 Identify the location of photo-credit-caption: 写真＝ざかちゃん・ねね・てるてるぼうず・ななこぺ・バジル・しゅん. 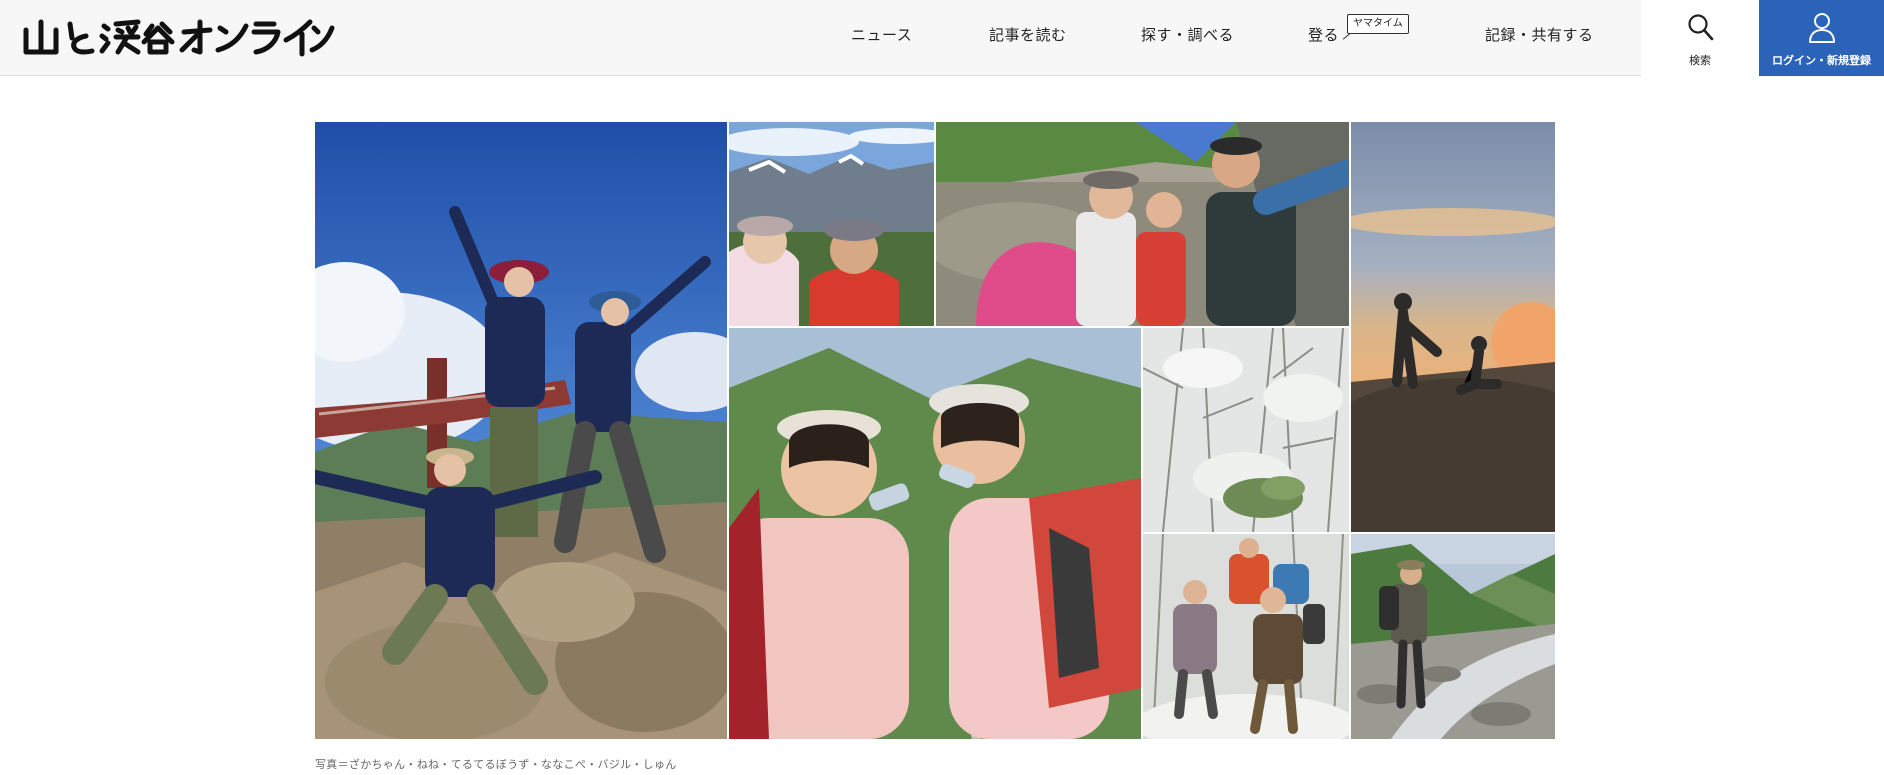
(496, 764).